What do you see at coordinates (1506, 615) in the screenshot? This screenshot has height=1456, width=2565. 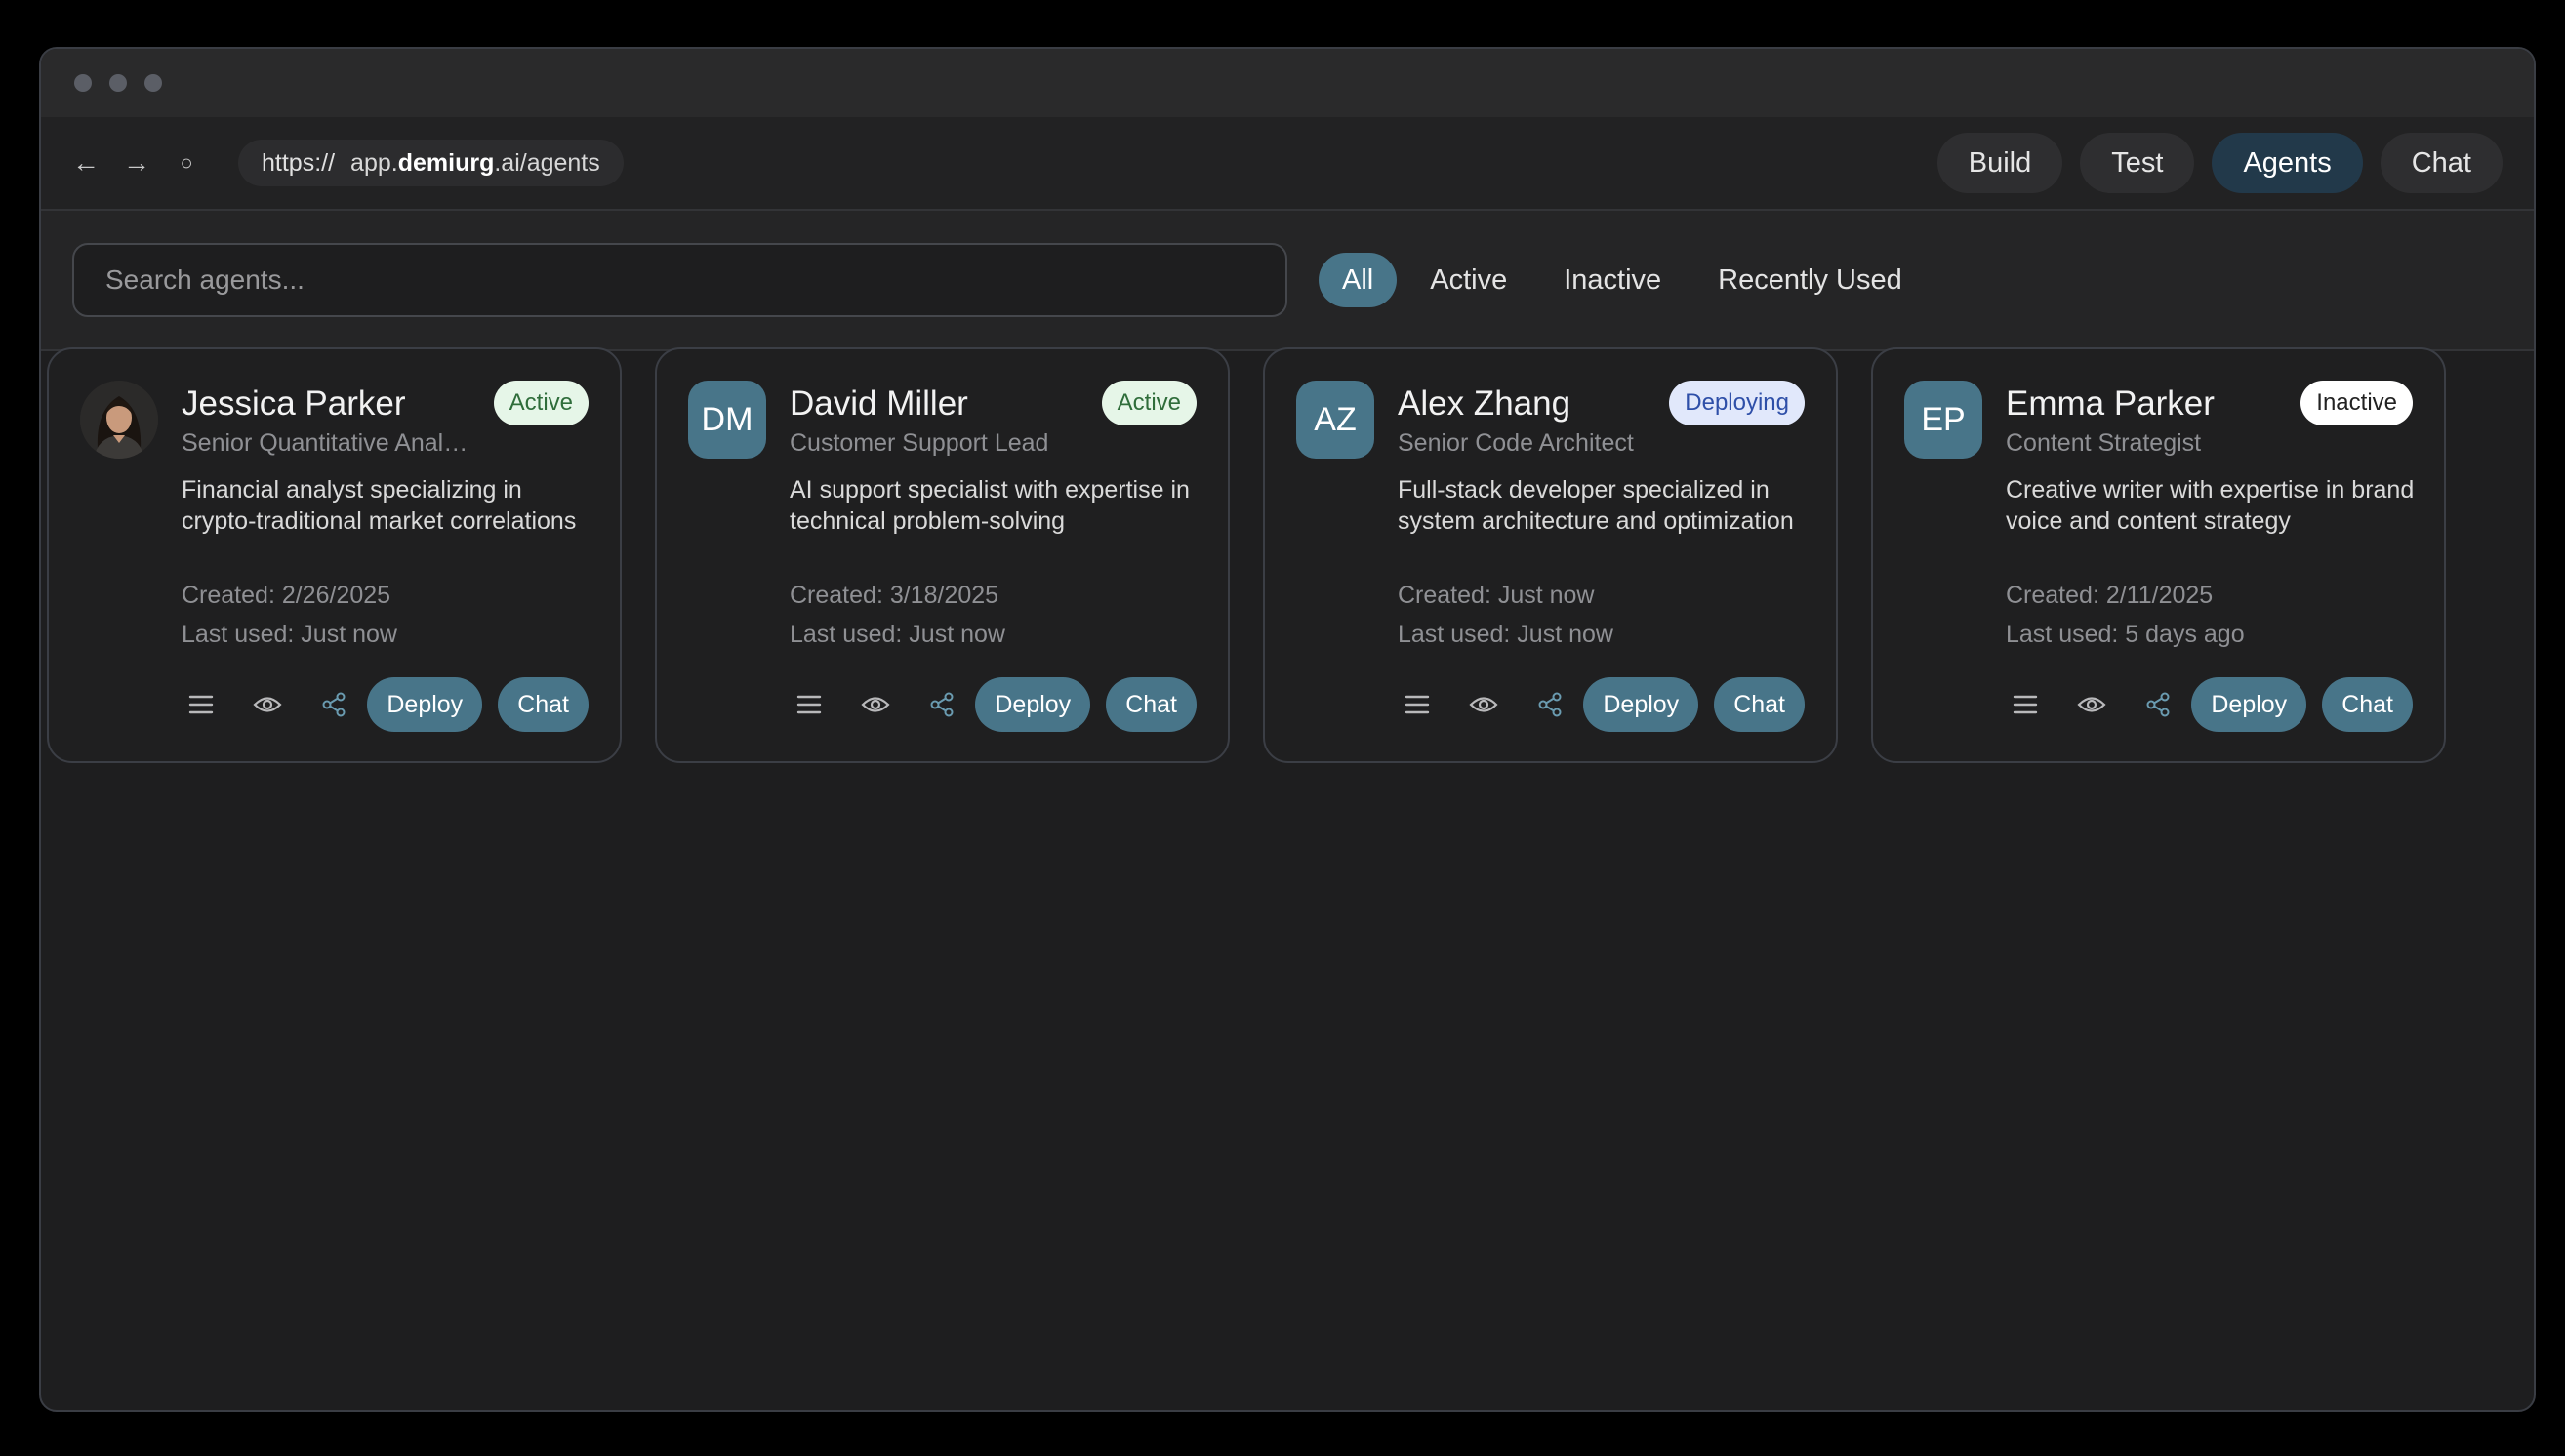 I see `agent-meta: Created: Just now Last used: Just now` at bounding box center [1506, 615].